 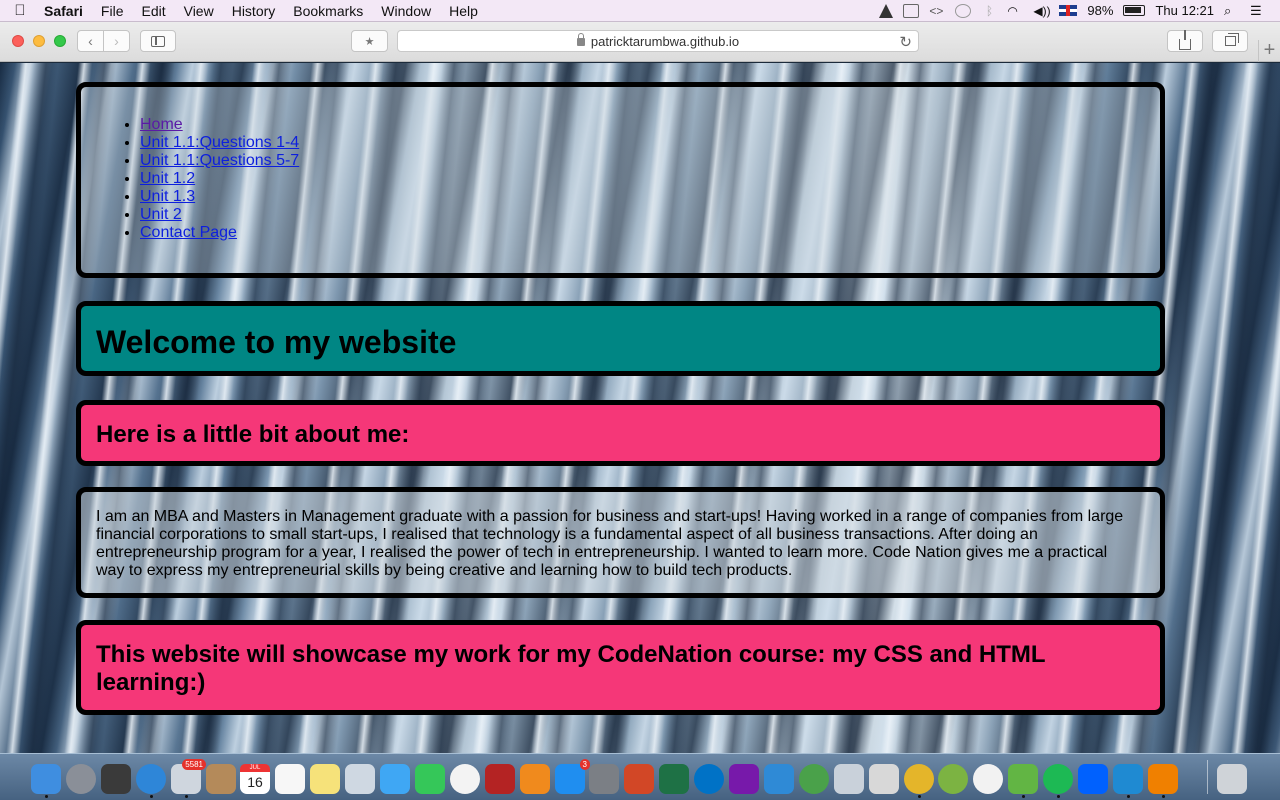 What do you see at coordinates (1128, 779) in the screenshot?
I see `vscode-icon` at bounding box center [1128, 779].